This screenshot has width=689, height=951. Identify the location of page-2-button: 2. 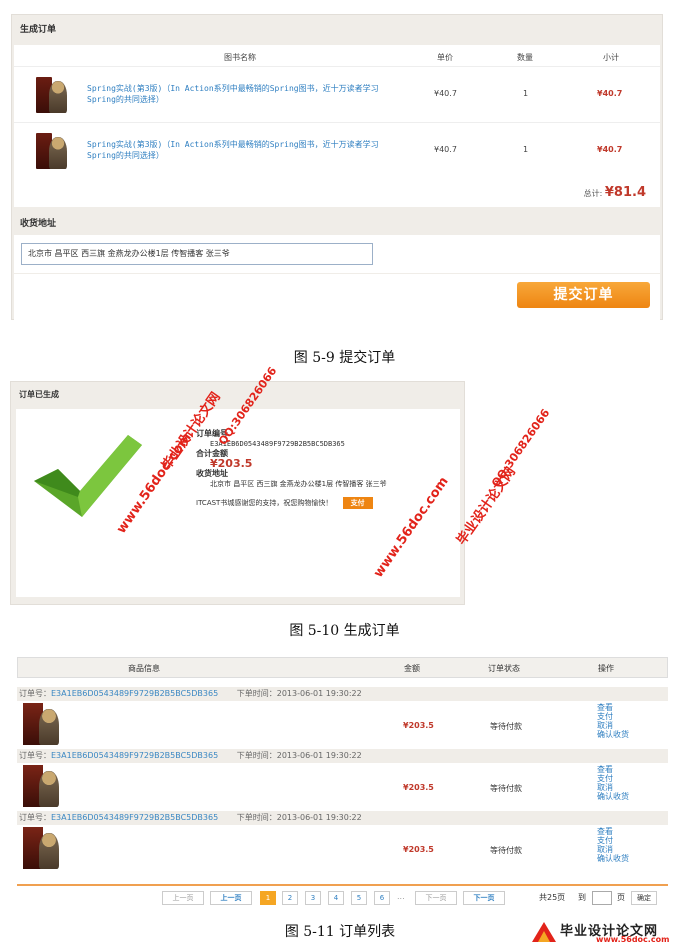
(290, 898).